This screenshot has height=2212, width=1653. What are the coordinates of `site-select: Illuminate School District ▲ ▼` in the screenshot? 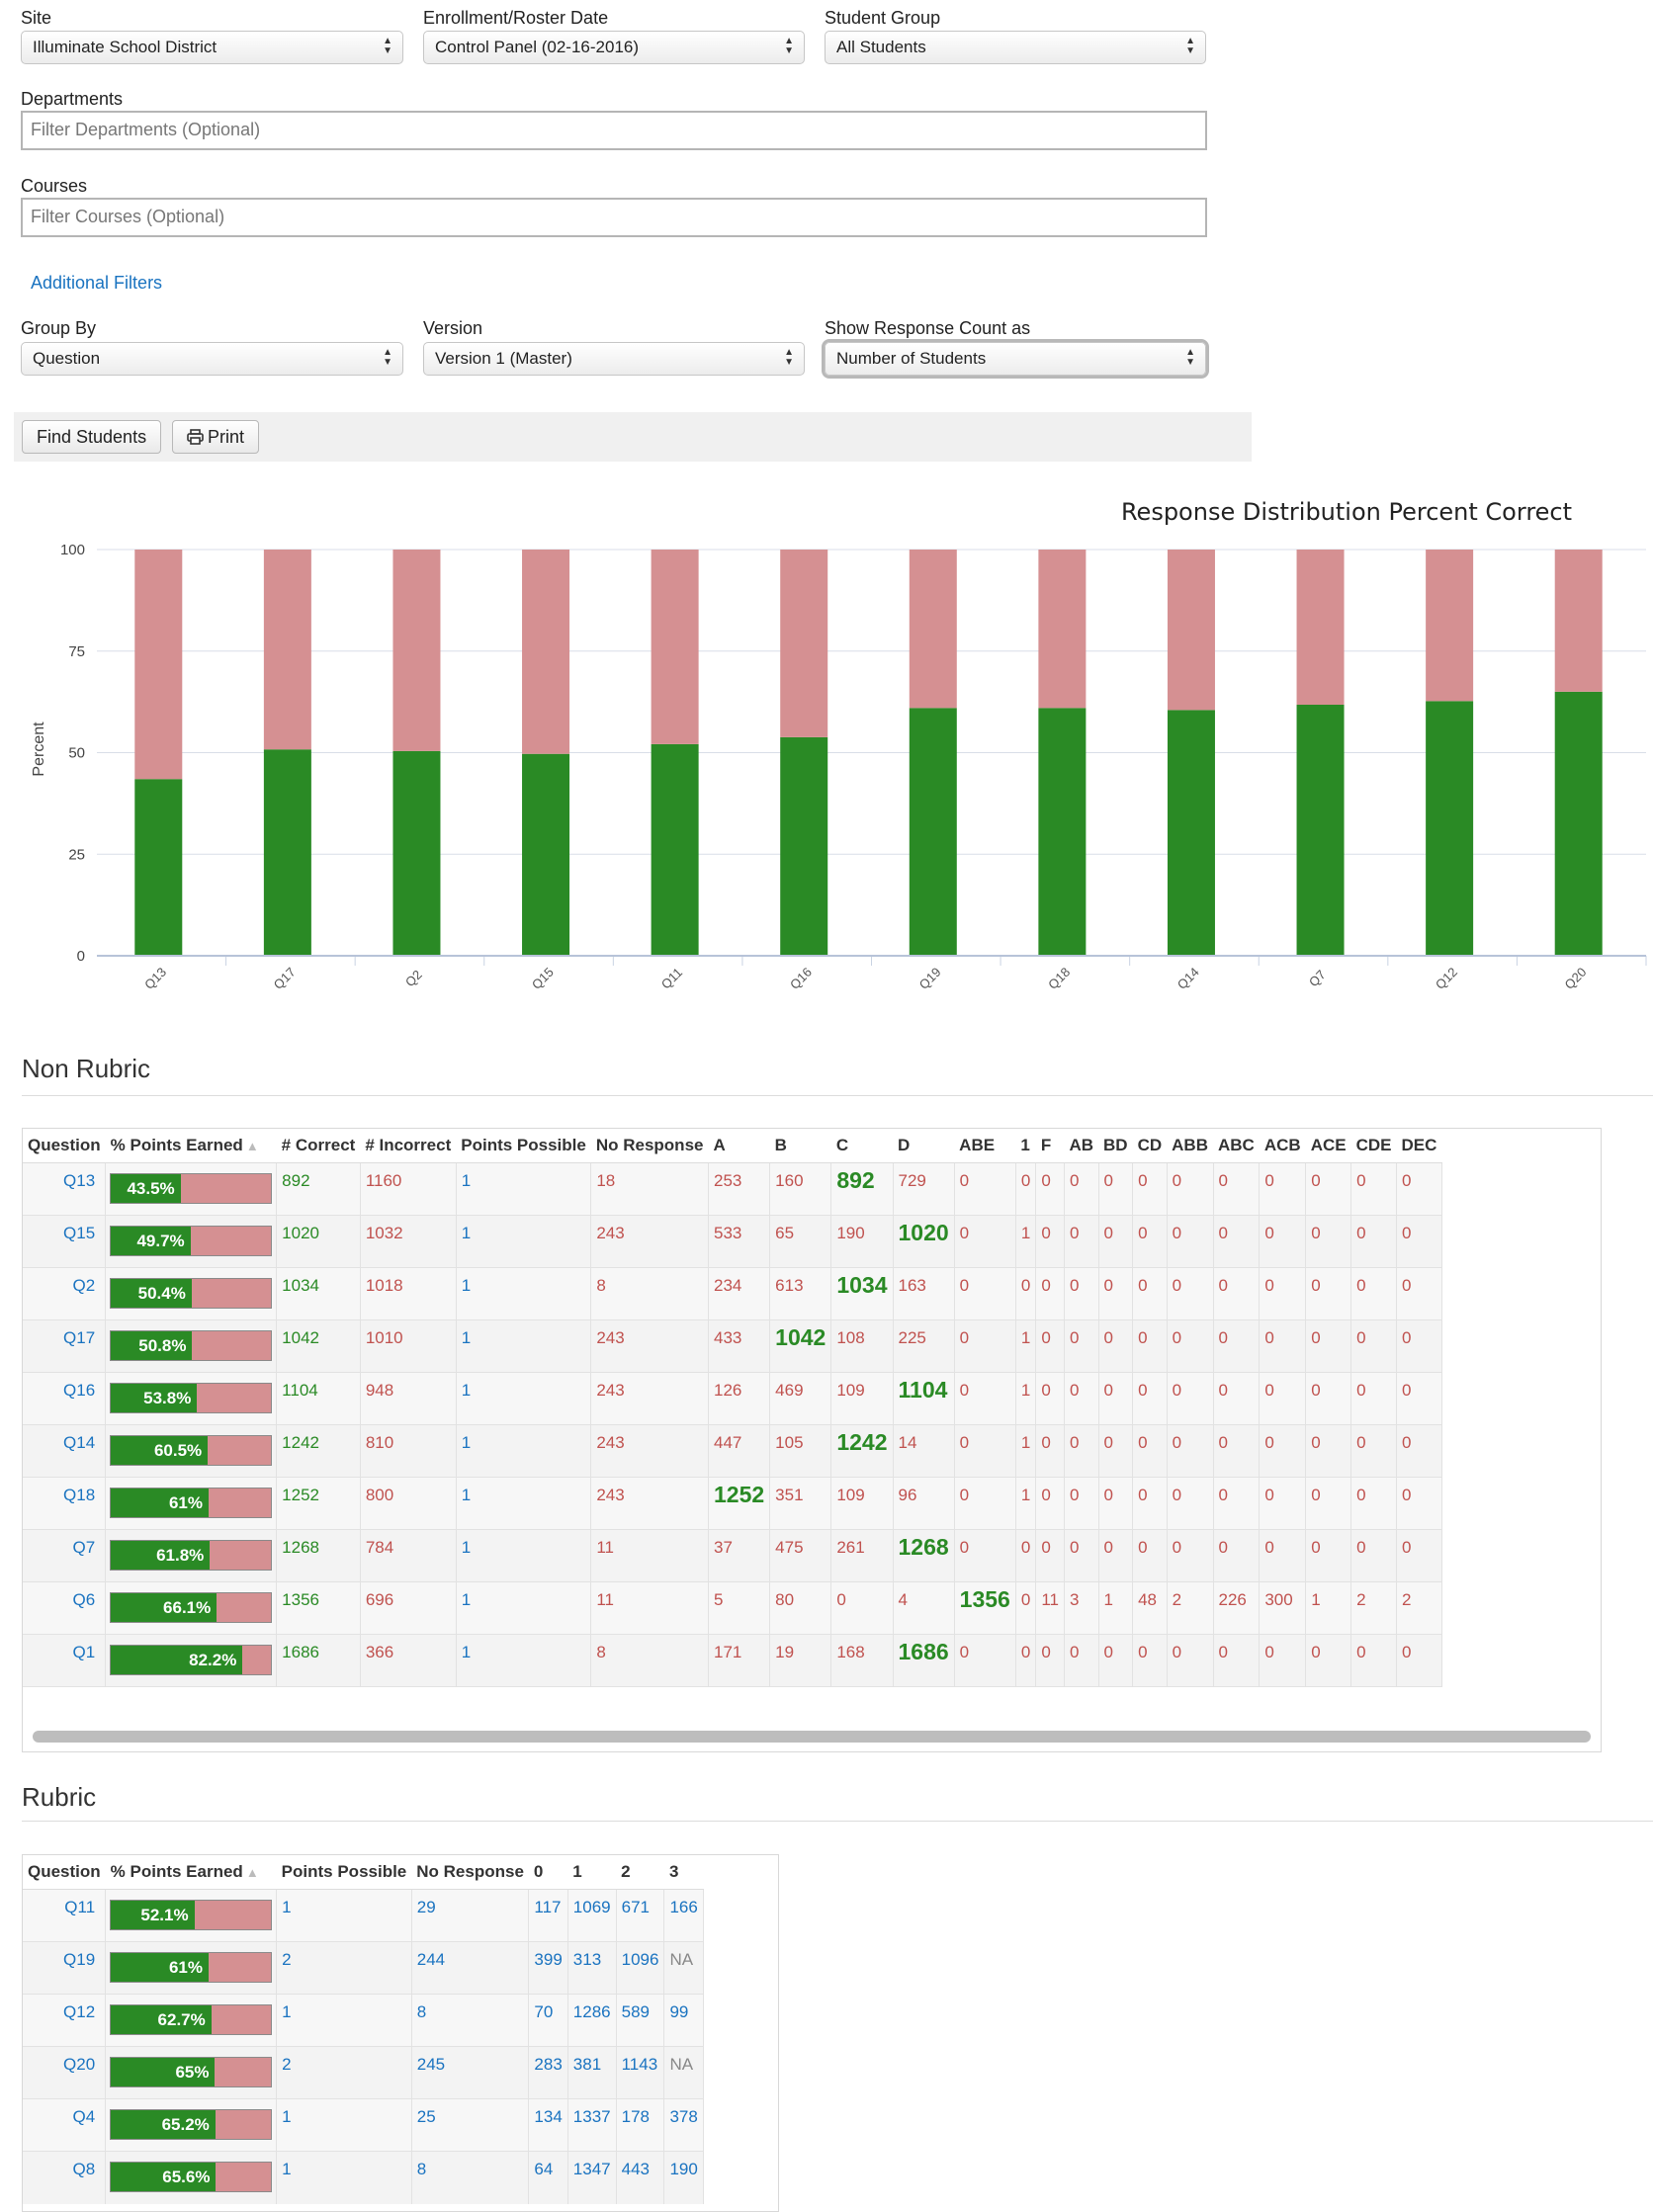 It's located at (212, 47).